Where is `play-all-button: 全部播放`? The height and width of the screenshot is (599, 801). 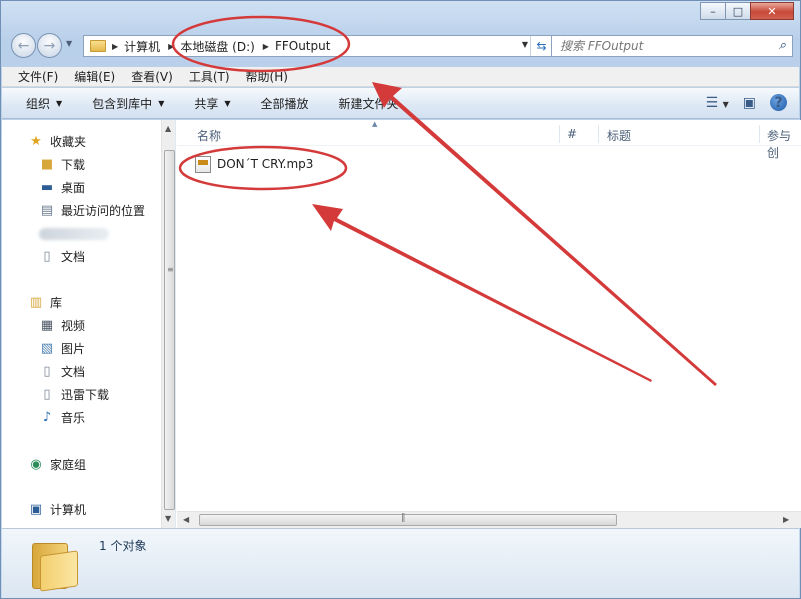
play-all-button: 全部播放 is located at coordinates (285, 103).